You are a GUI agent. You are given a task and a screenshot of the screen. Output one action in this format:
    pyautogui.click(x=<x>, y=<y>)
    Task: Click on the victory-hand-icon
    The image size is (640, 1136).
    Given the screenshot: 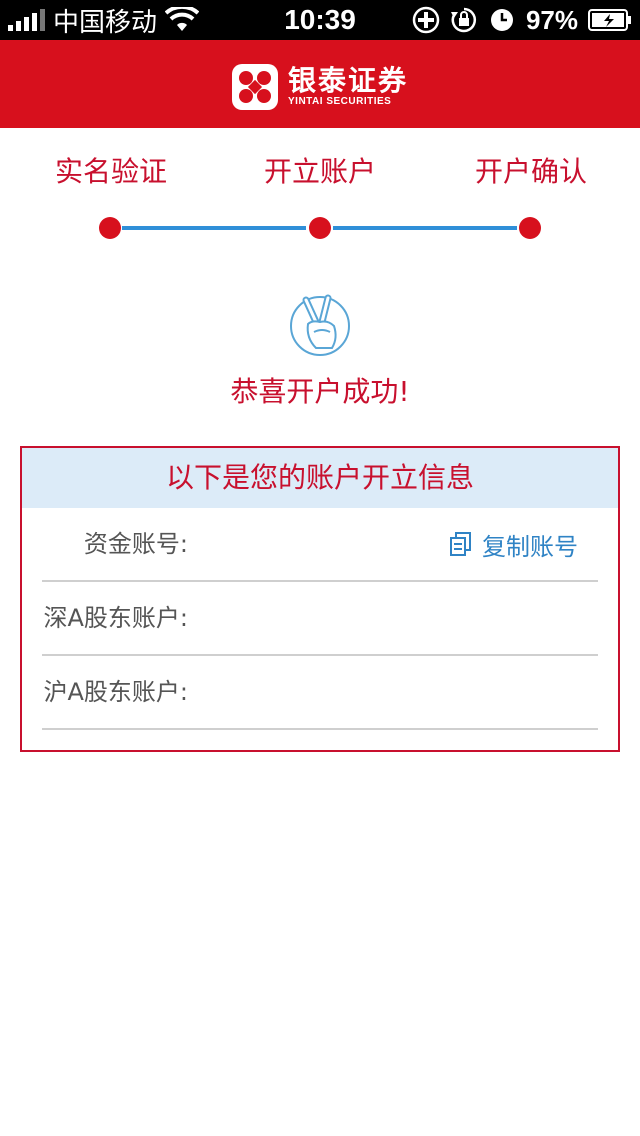 What is the action you would take?
    pyautogui.click(x=320, y=325)
    